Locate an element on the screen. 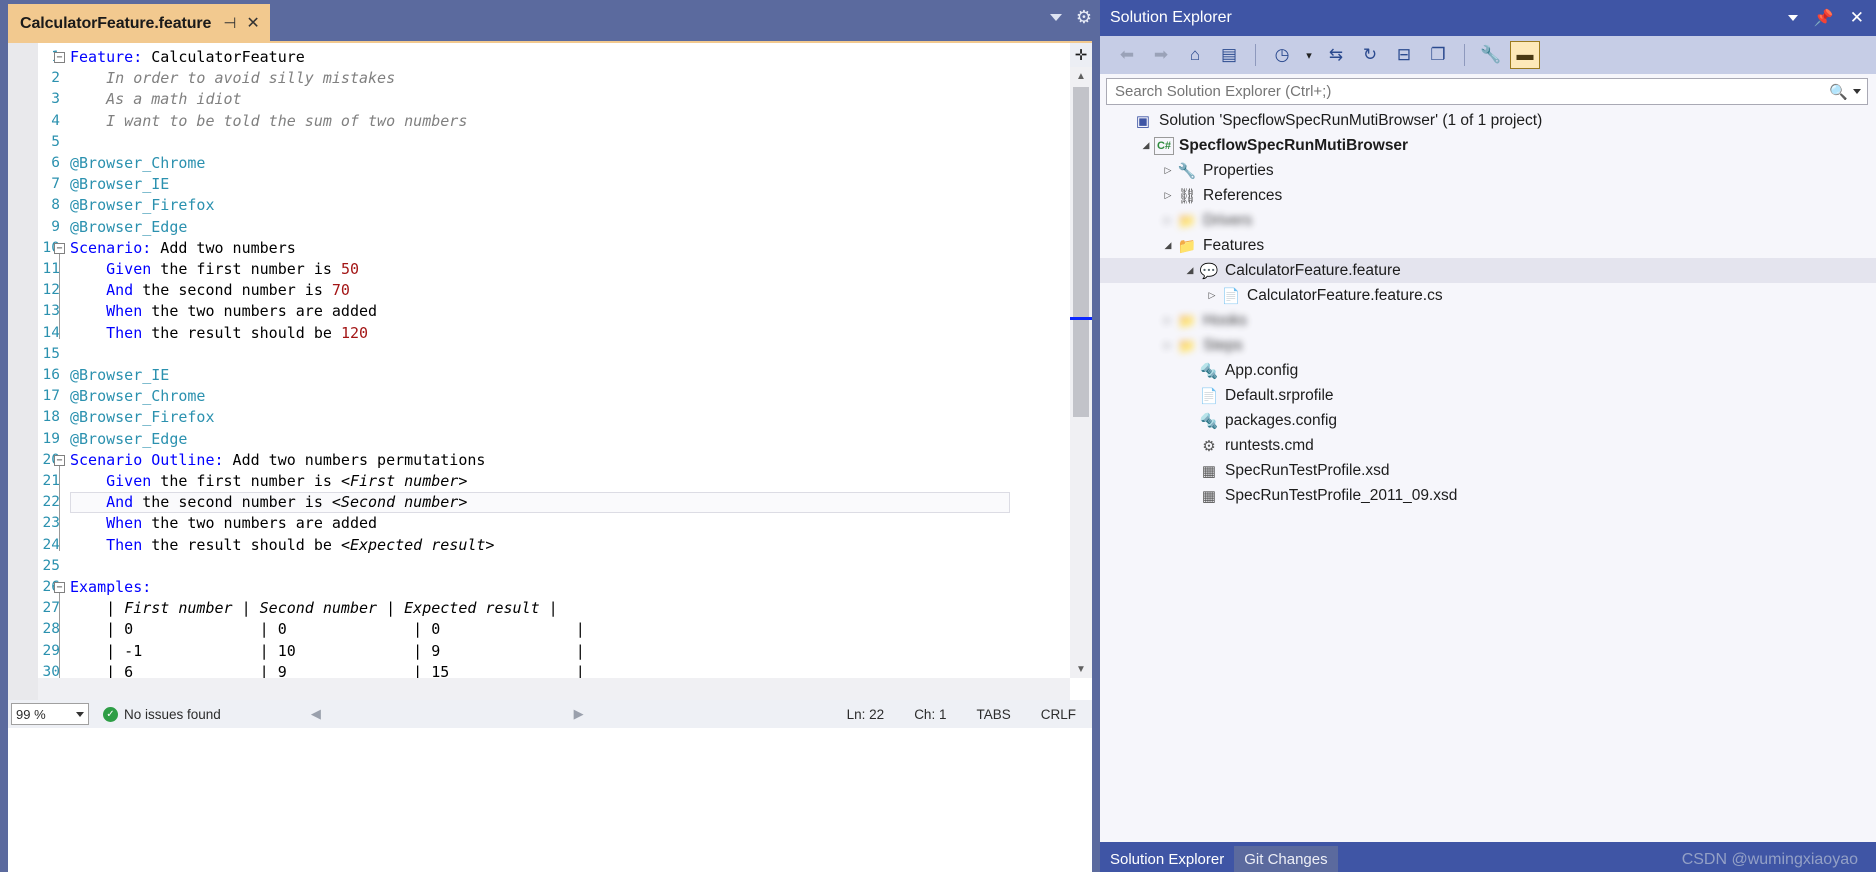  code-line: 9 @Browser_Edge is located at coordinates (539, 227).